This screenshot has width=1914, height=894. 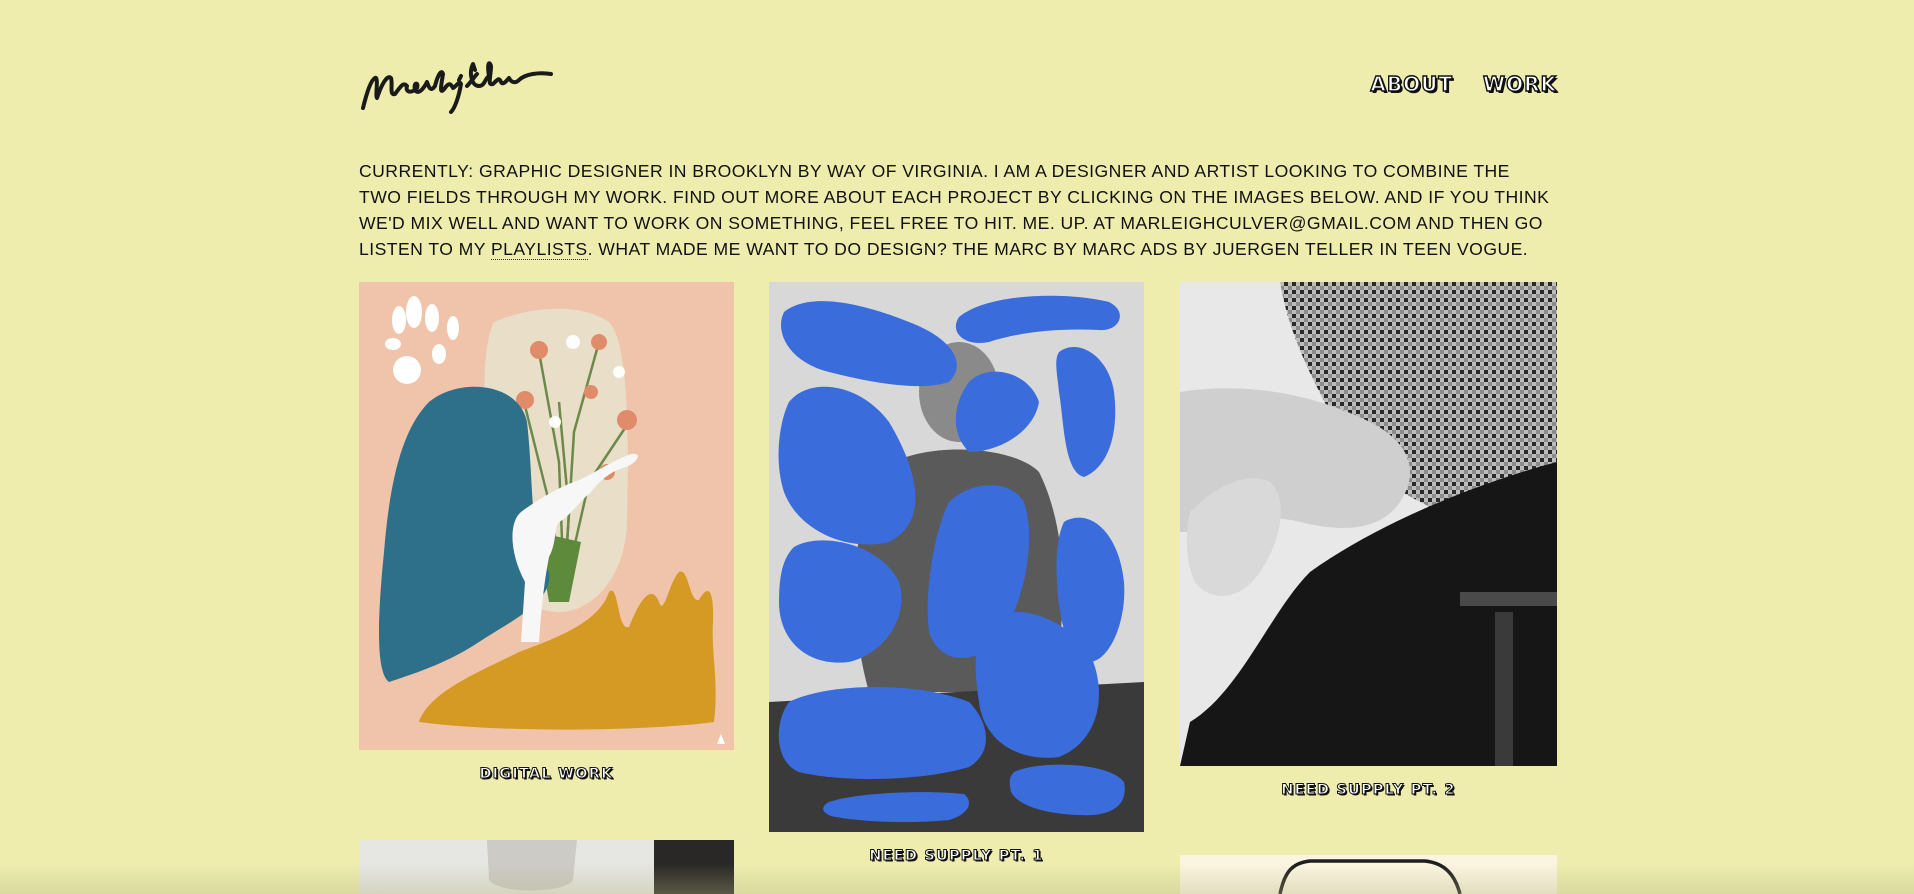 I want to click on caption-need-supply-2: NEED SUPPLY PT. 2, so click(x=1368, y=790).